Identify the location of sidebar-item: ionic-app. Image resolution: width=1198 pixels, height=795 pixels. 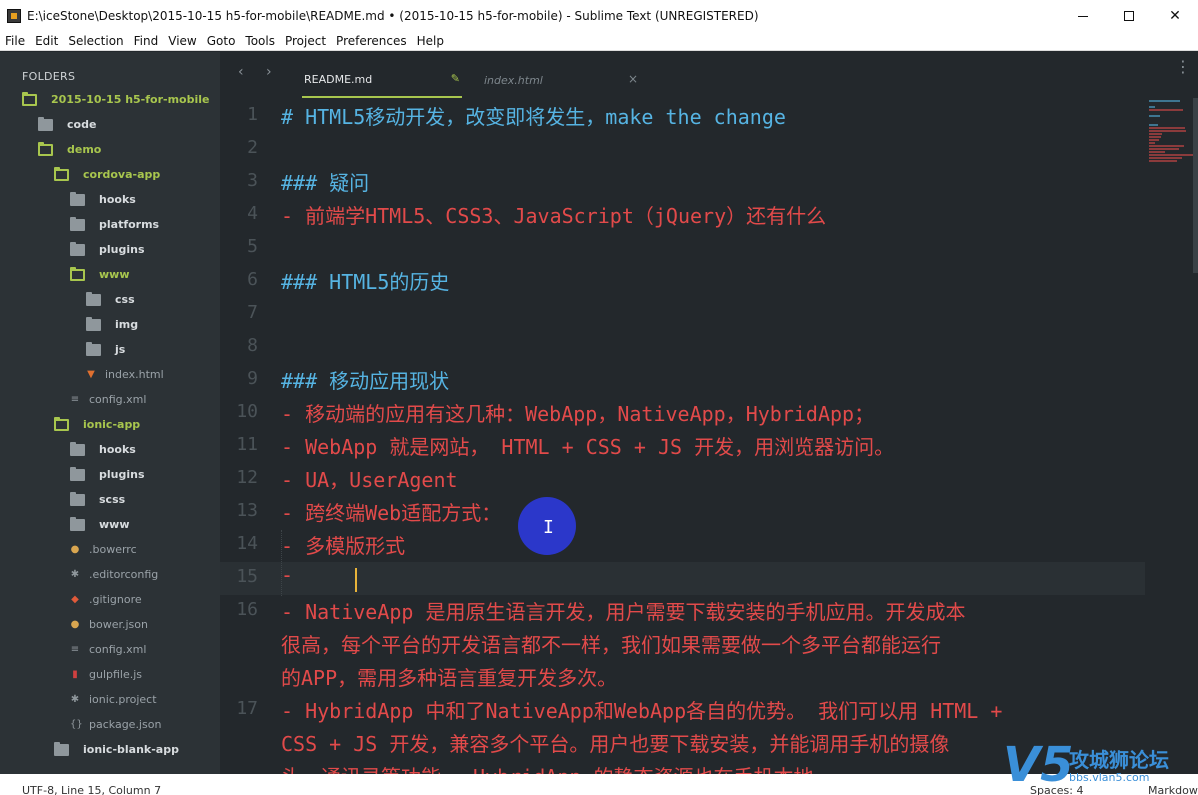
(110, 424).